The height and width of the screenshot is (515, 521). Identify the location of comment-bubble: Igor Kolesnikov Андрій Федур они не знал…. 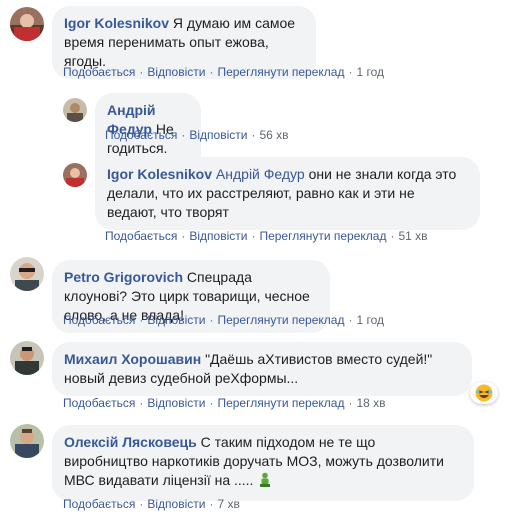
(287, 193).